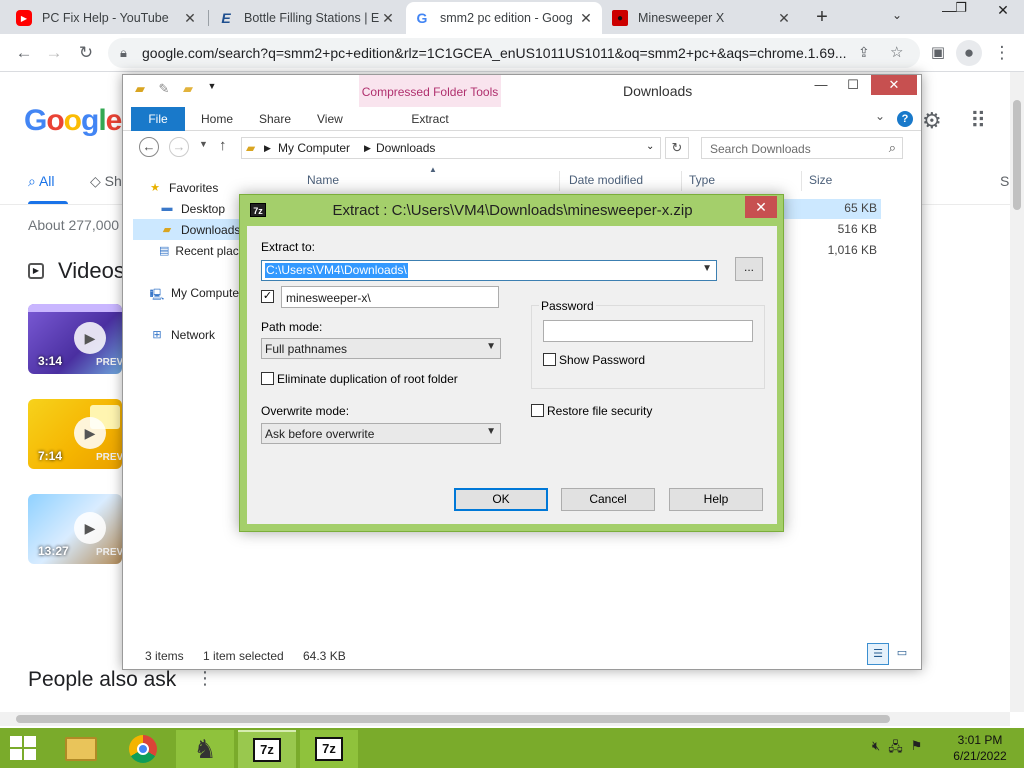  I want to click on extract-to-combobox: C:\Users\VM4\Downloads\ ▼, so click(489, 270).